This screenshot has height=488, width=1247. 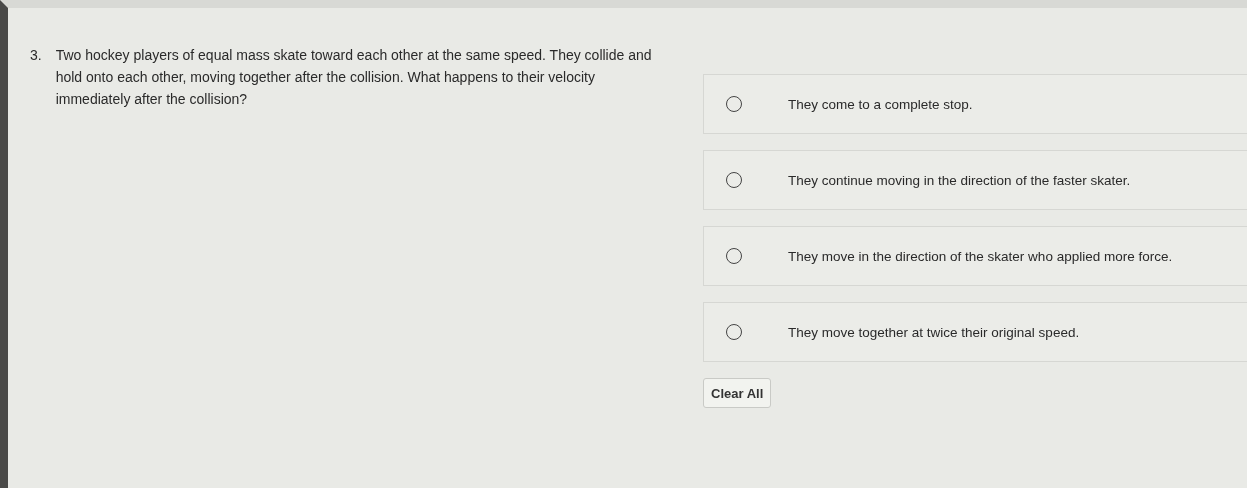 What do you see at coordinates (975, 104) in the screenshot?
I see `answer-option: They come to a complete stop.` at bounding box center [975, 104].